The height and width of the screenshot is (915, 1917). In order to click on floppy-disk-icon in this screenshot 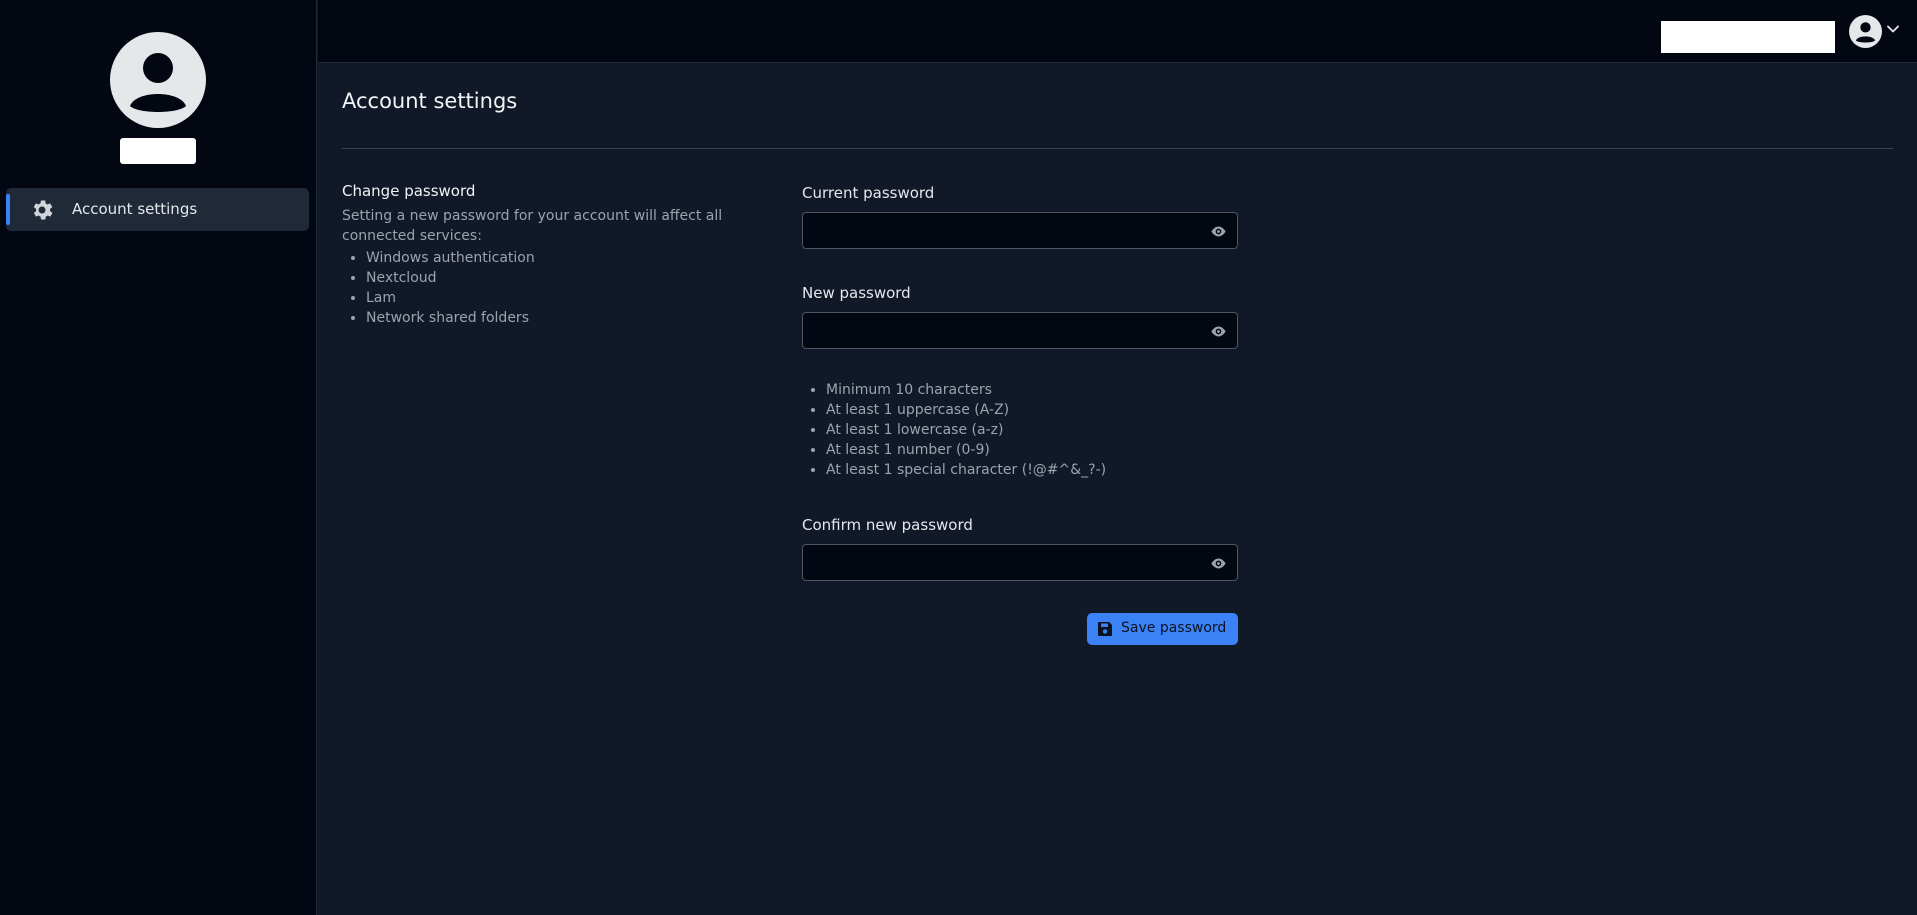, I will do `click(1105, 629)`.